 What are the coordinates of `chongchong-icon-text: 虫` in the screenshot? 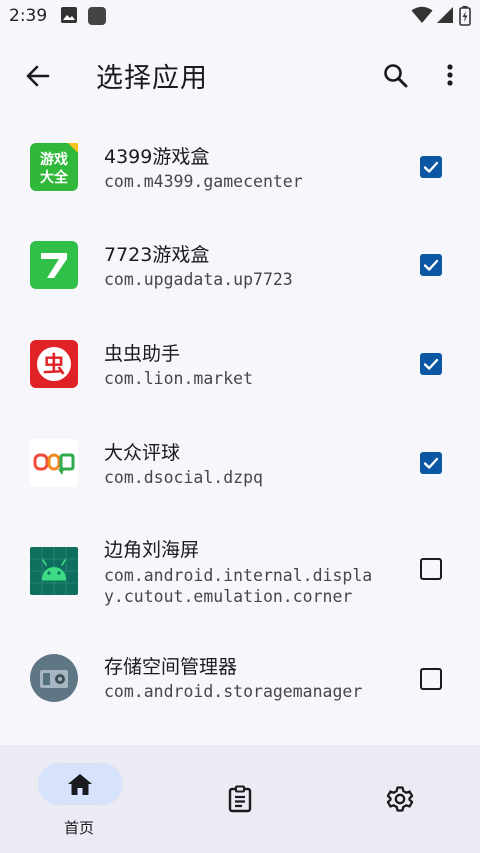 It's located at (54, 365).